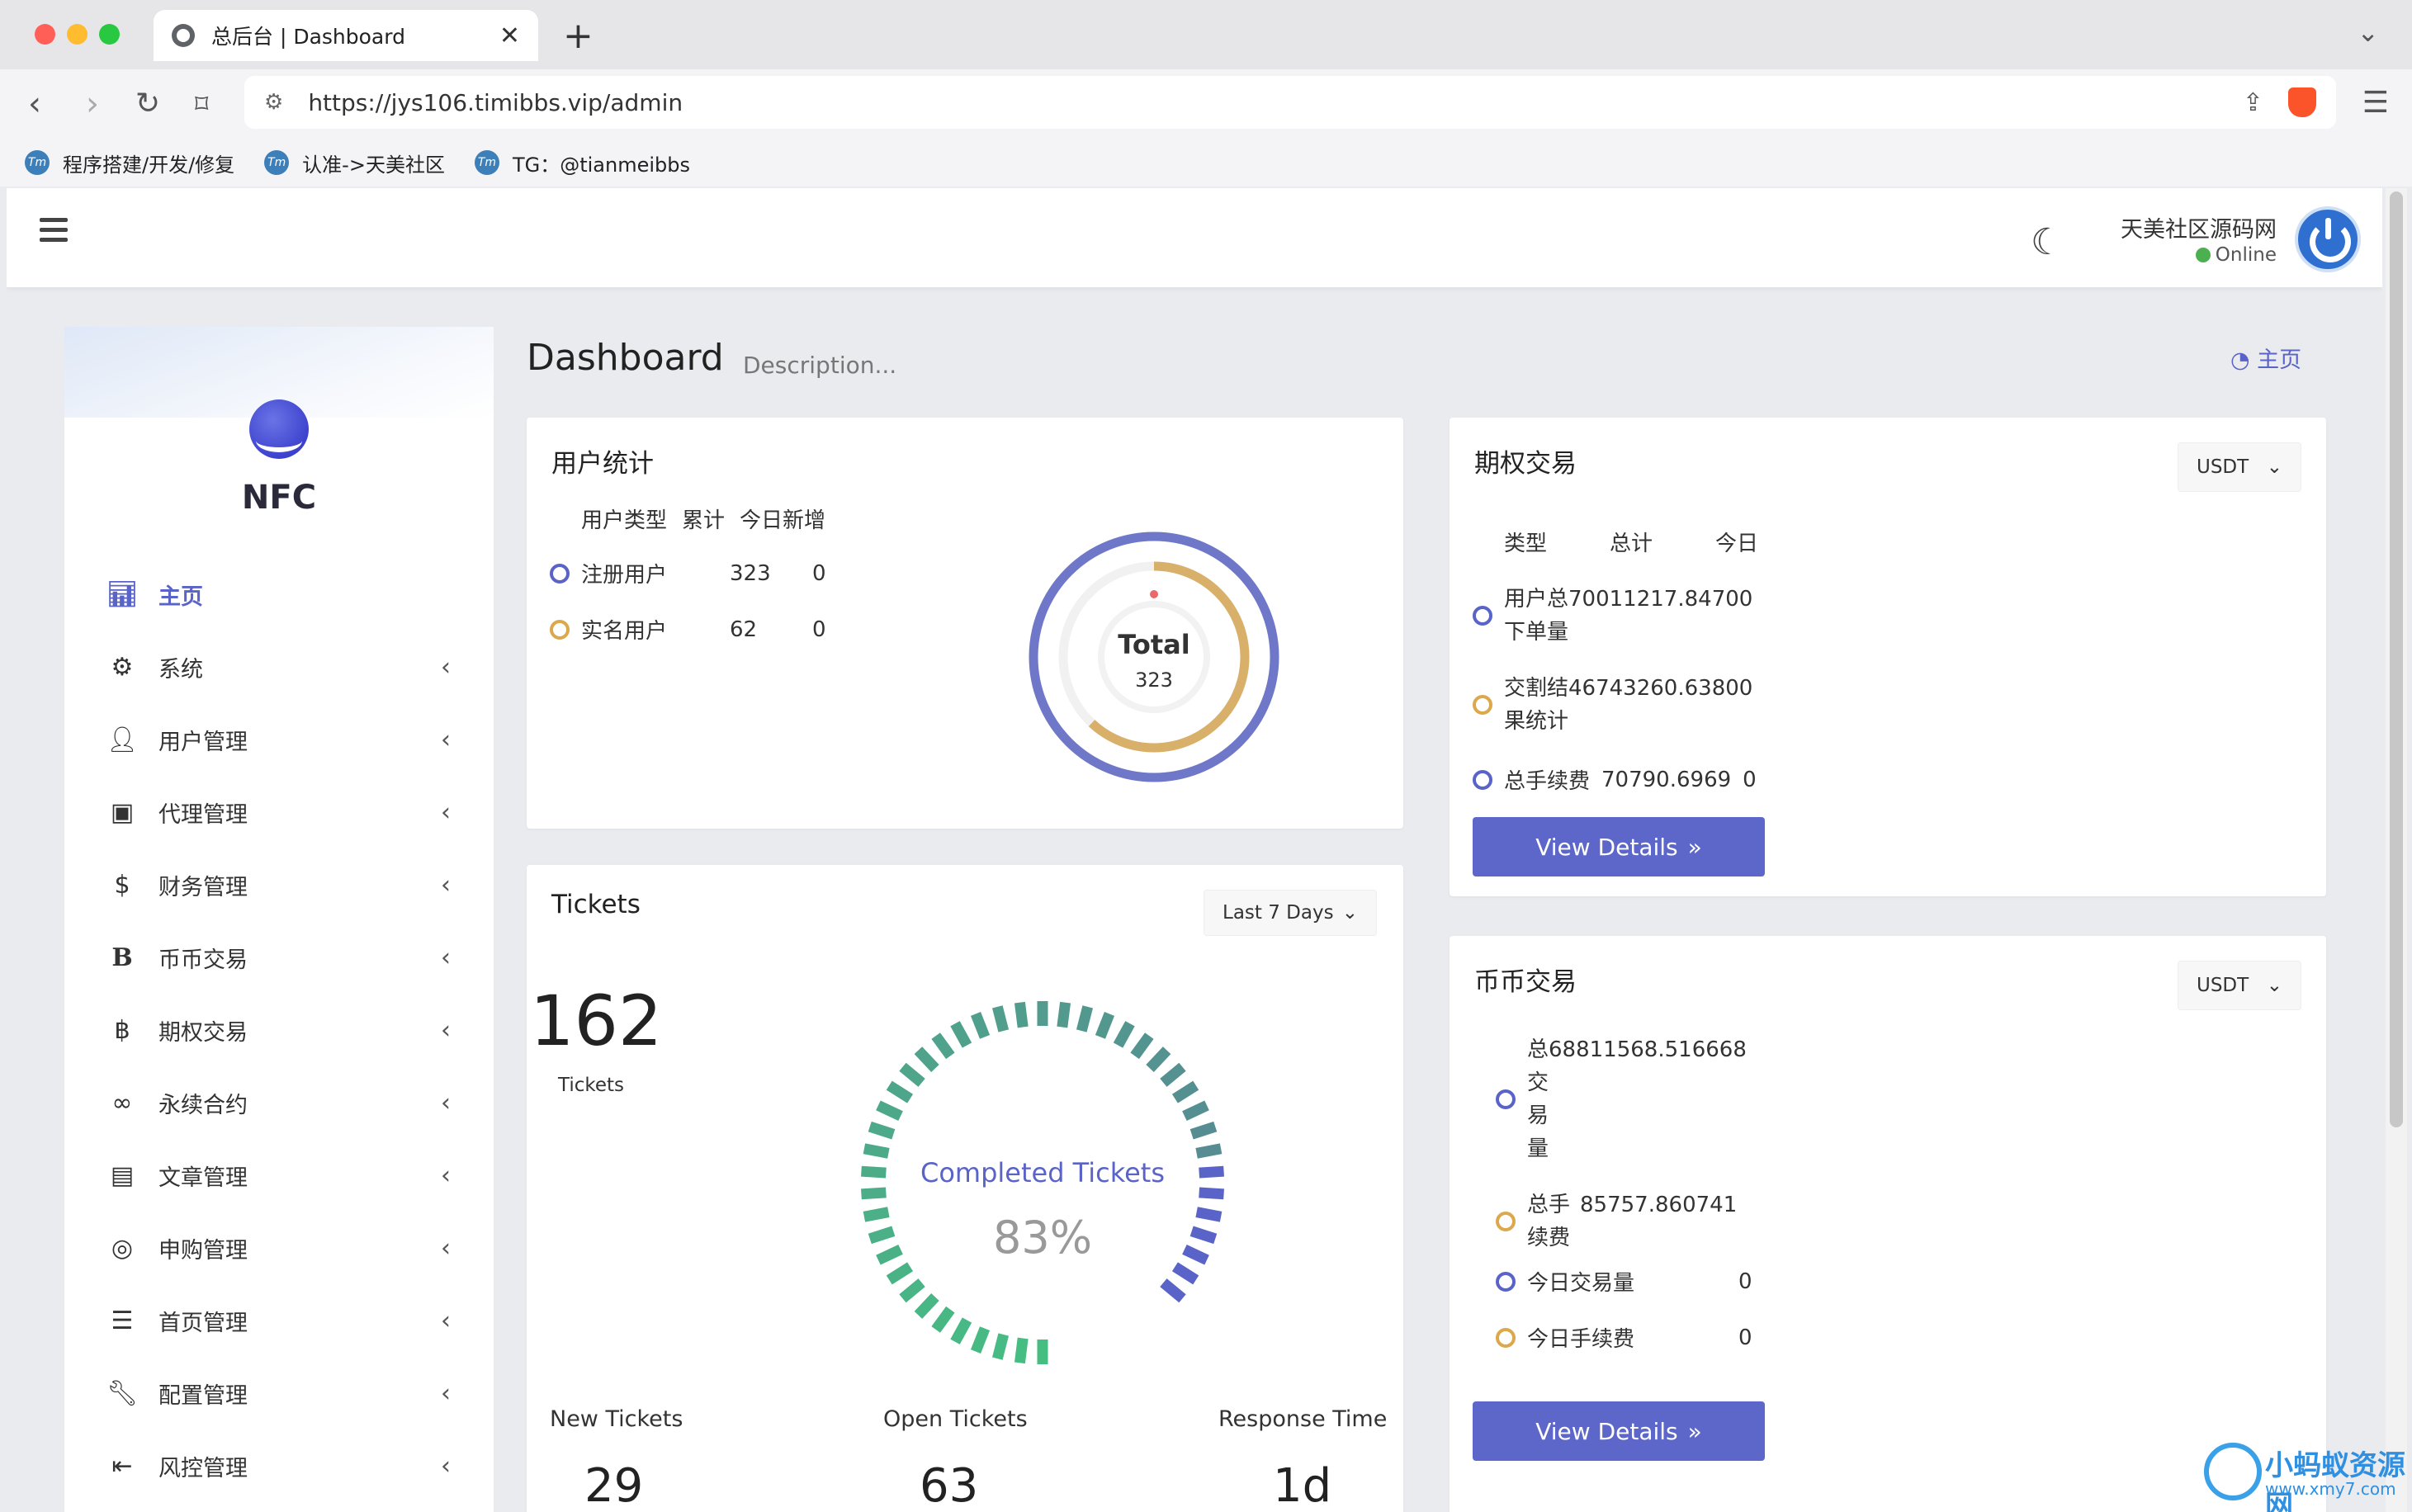  Describe the element at coordinates (122, 885) in the screenshot. I see `dollar-icon: $` at that location.